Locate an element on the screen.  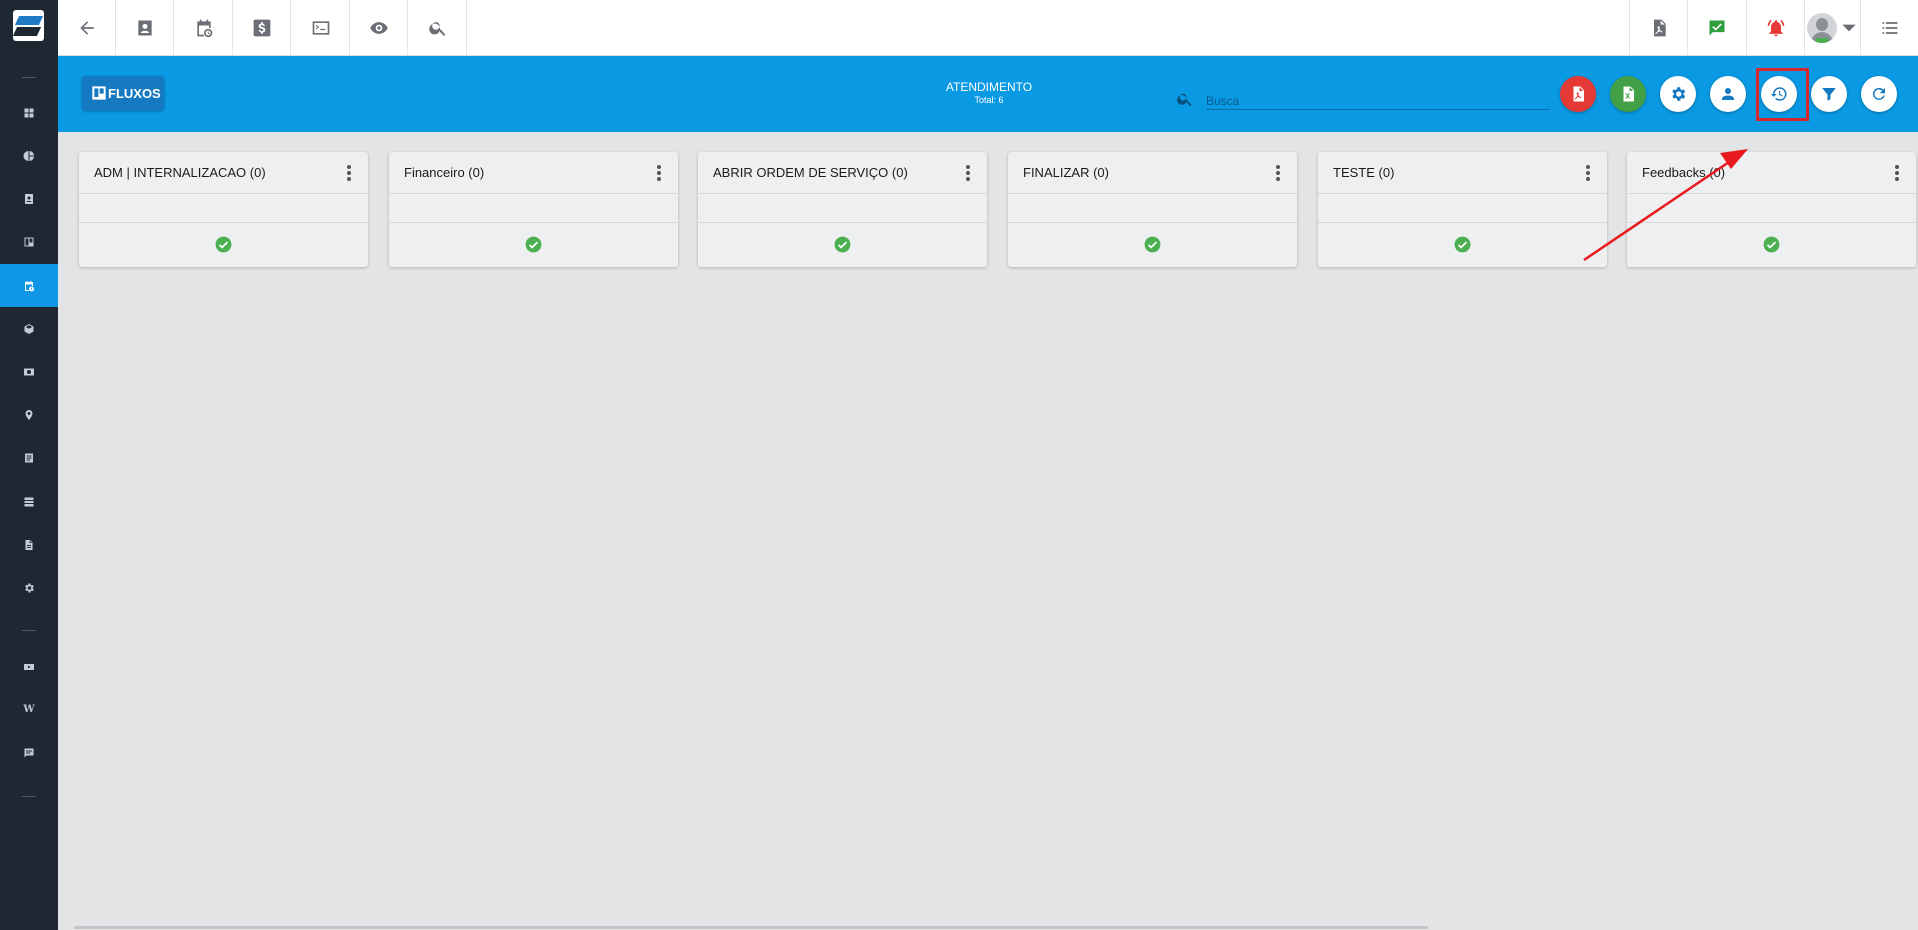
search-icon is located at coordinates (436, 28).